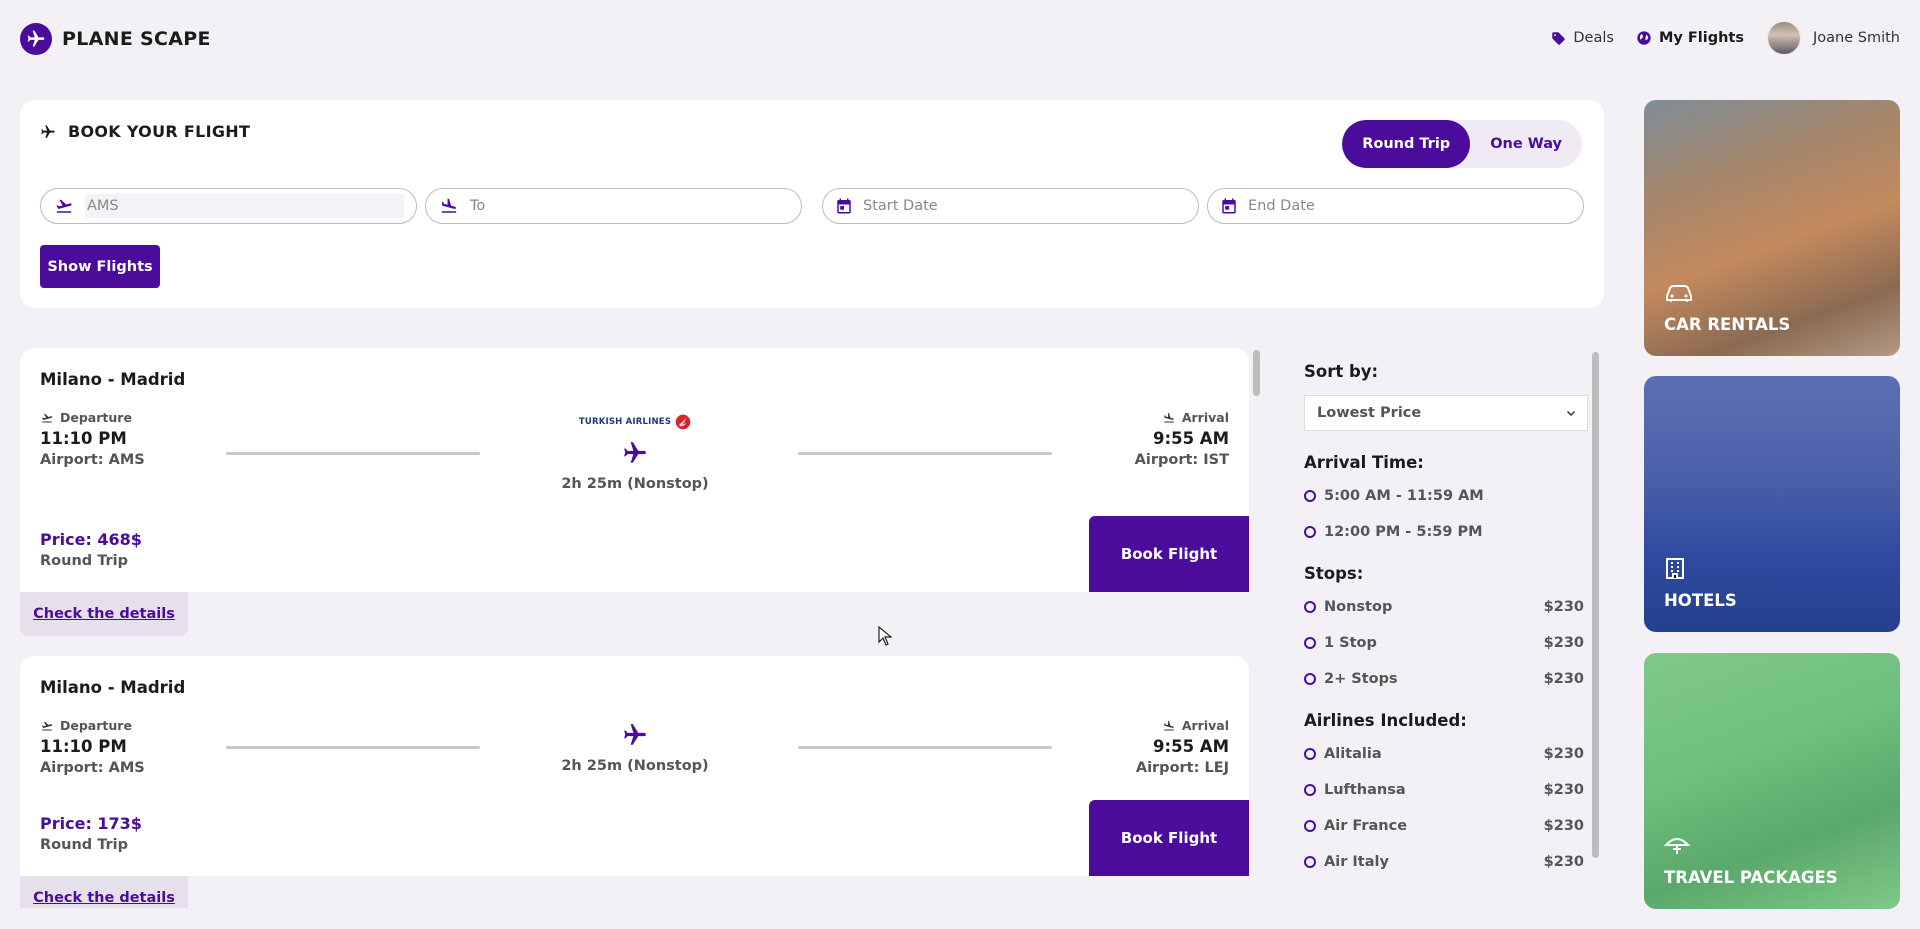 Image resolution: width=1920 pixels, height=929 pixels. What do you see at coordinates (1446, 413) in the screenshot?
I see `sort-select: Lowest Price` at bounding box center [1446, 413].